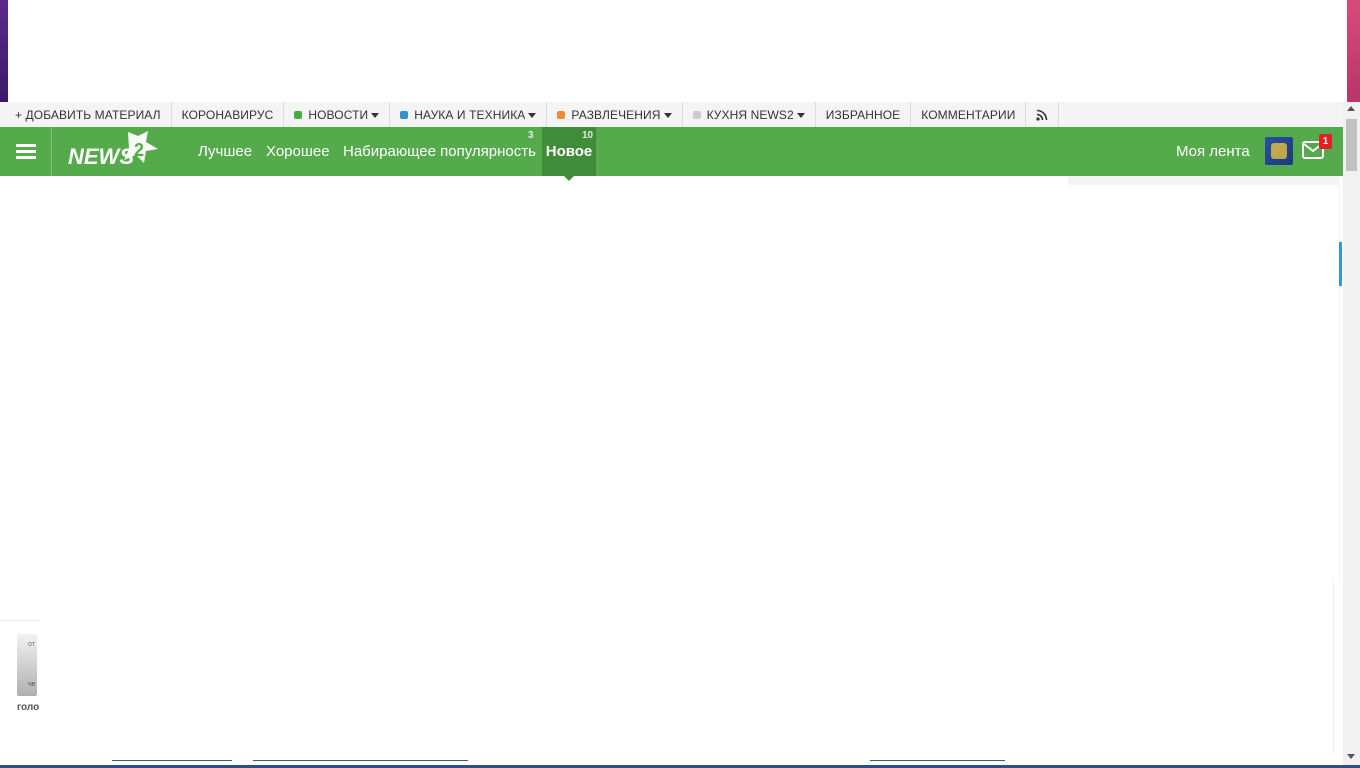 Image resolution: width=1360 pixels, height=768 pixels. I want to click on favorites-link: ИЗБРАННОЕ, so click(864, 114).